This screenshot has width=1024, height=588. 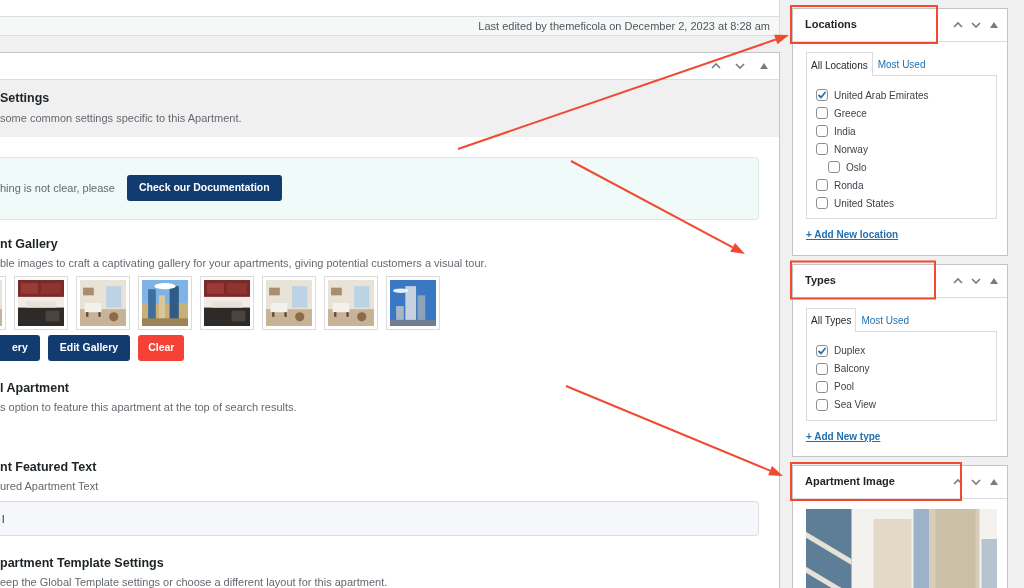 I want to click on notice-text: hing is not clear, please, so click(x=57, y=188).